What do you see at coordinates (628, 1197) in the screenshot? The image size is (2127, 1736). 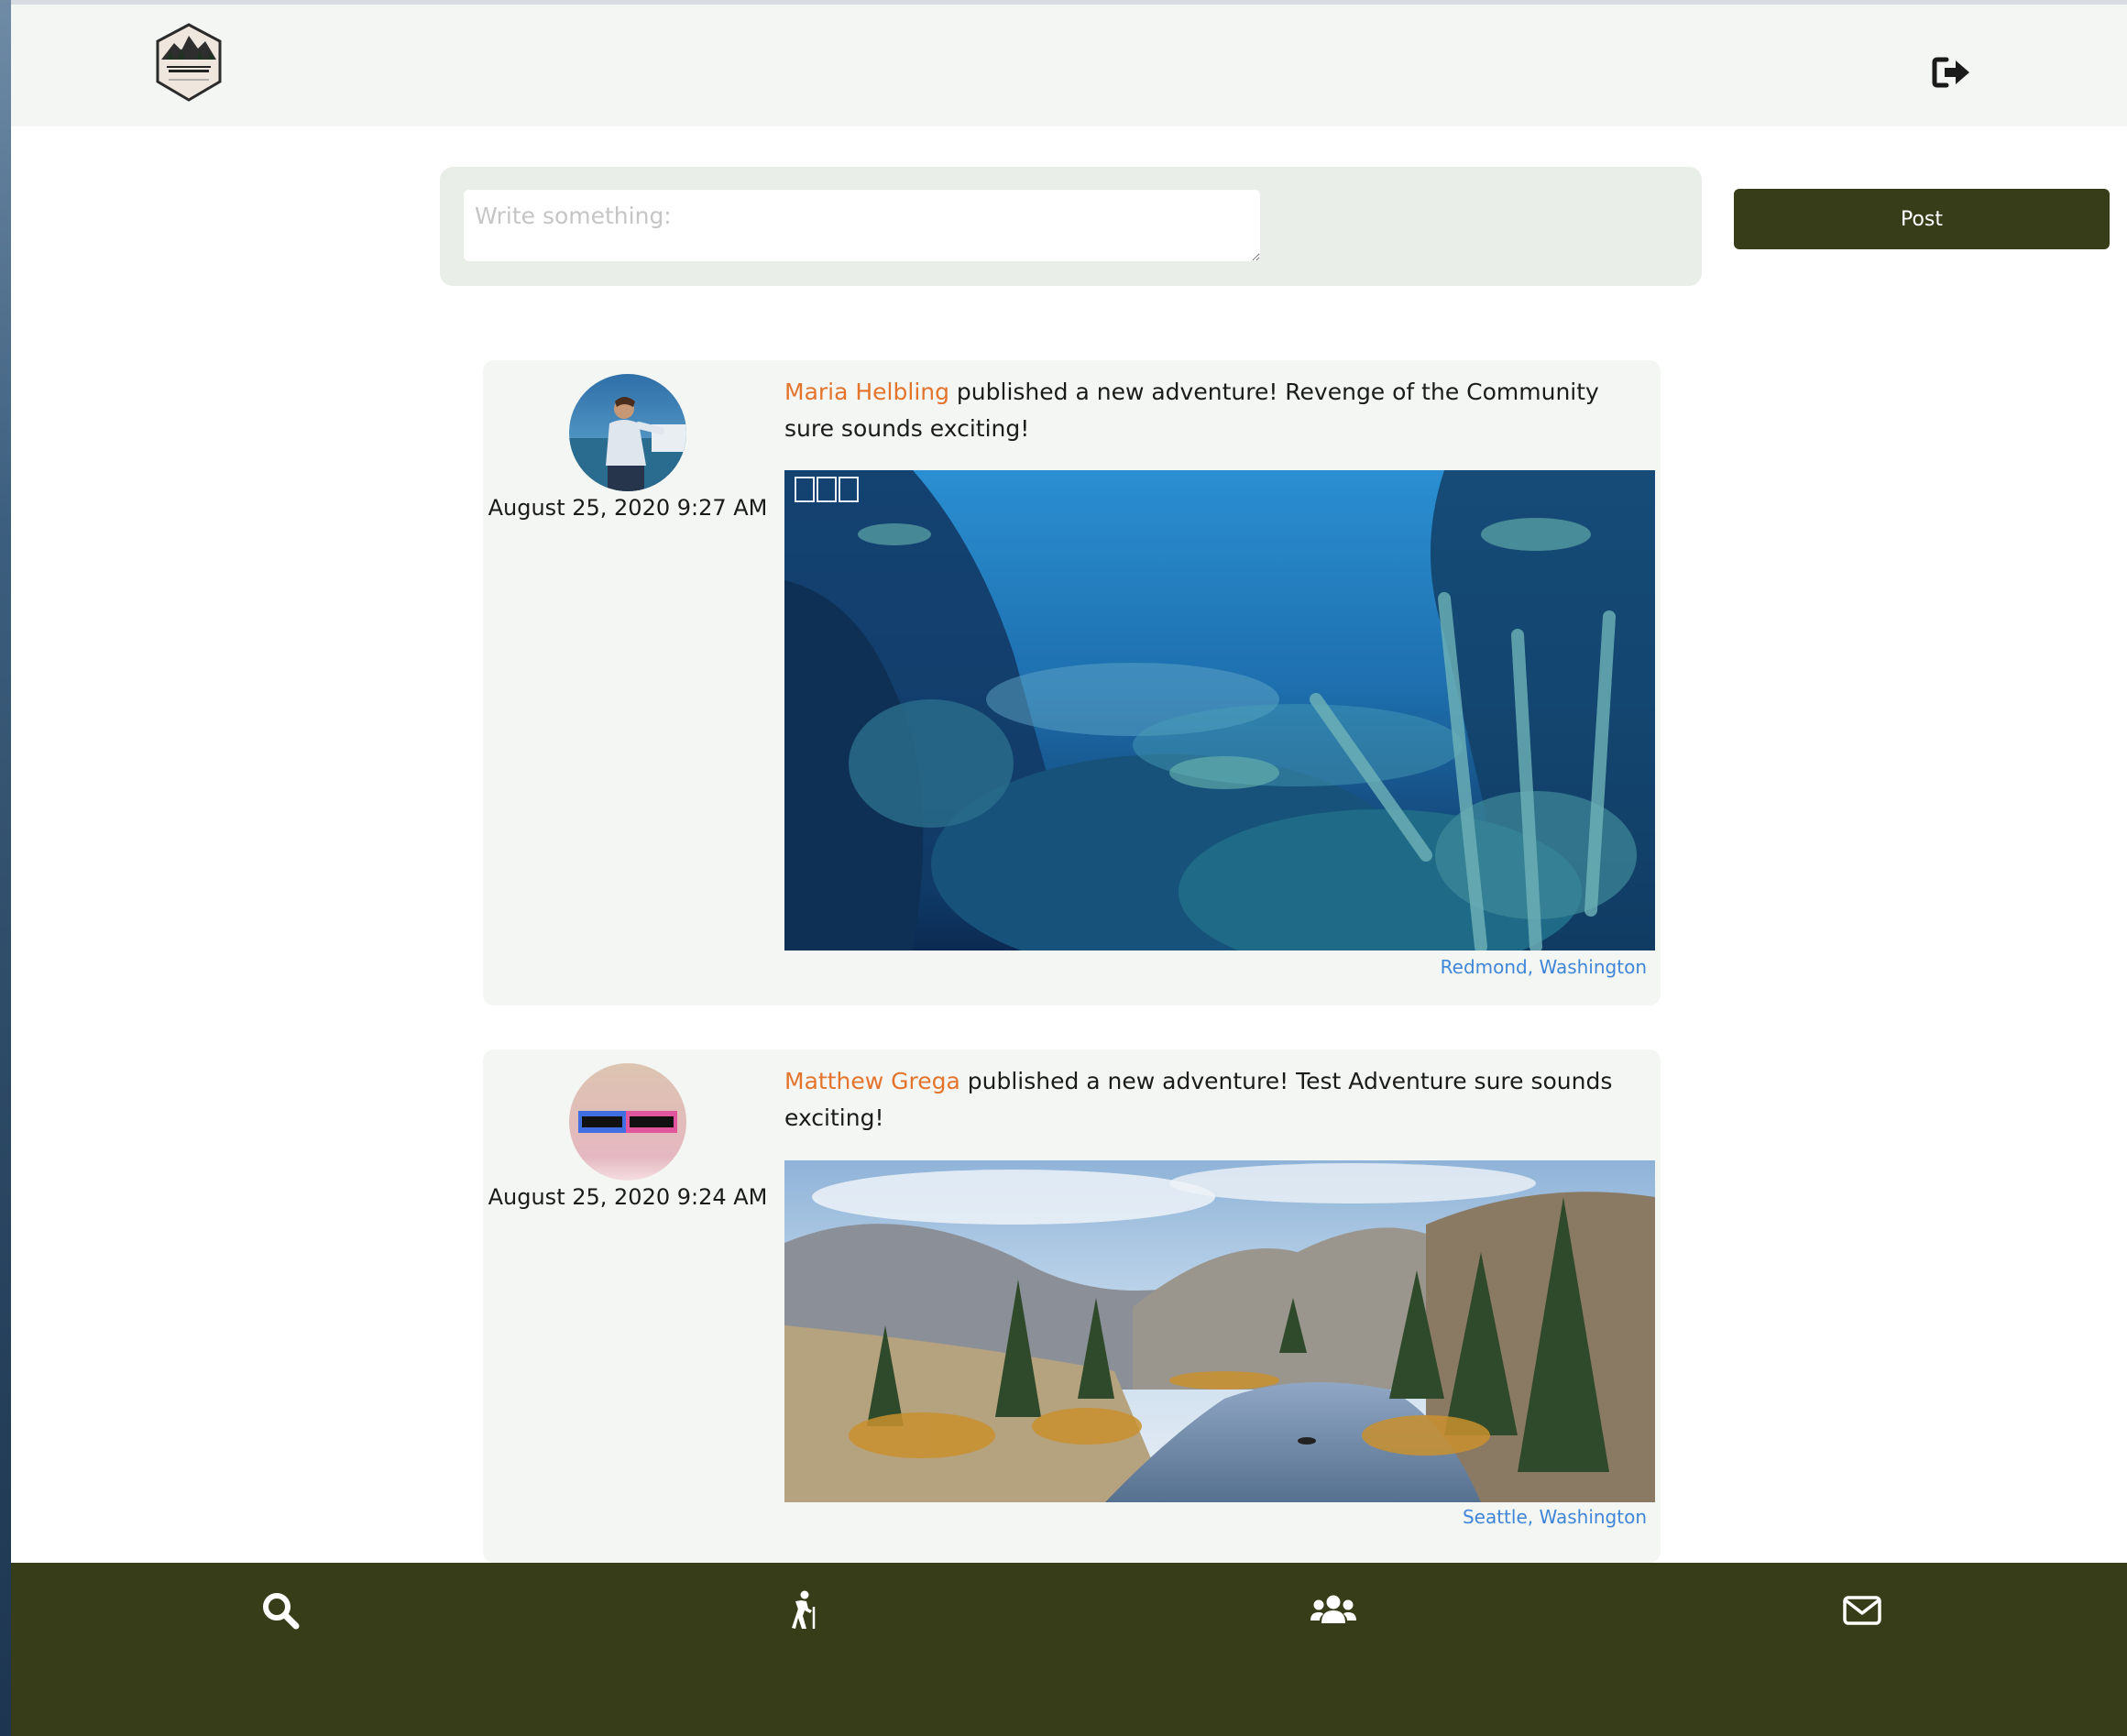 I see `post-timestamp: August 25, 2020 9:24 AM` at bounding box center [628, 1197].